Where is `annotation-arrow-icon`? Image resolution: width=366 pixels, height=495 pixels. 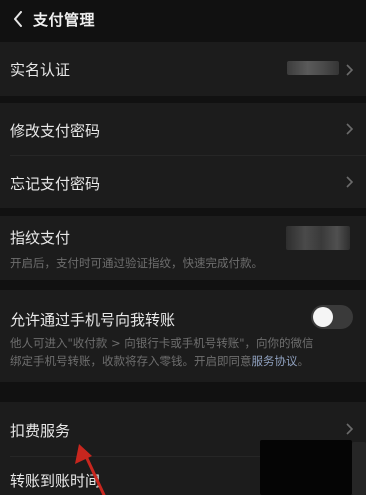 annotation-arrow-icon is located at coordinates (90, 469).